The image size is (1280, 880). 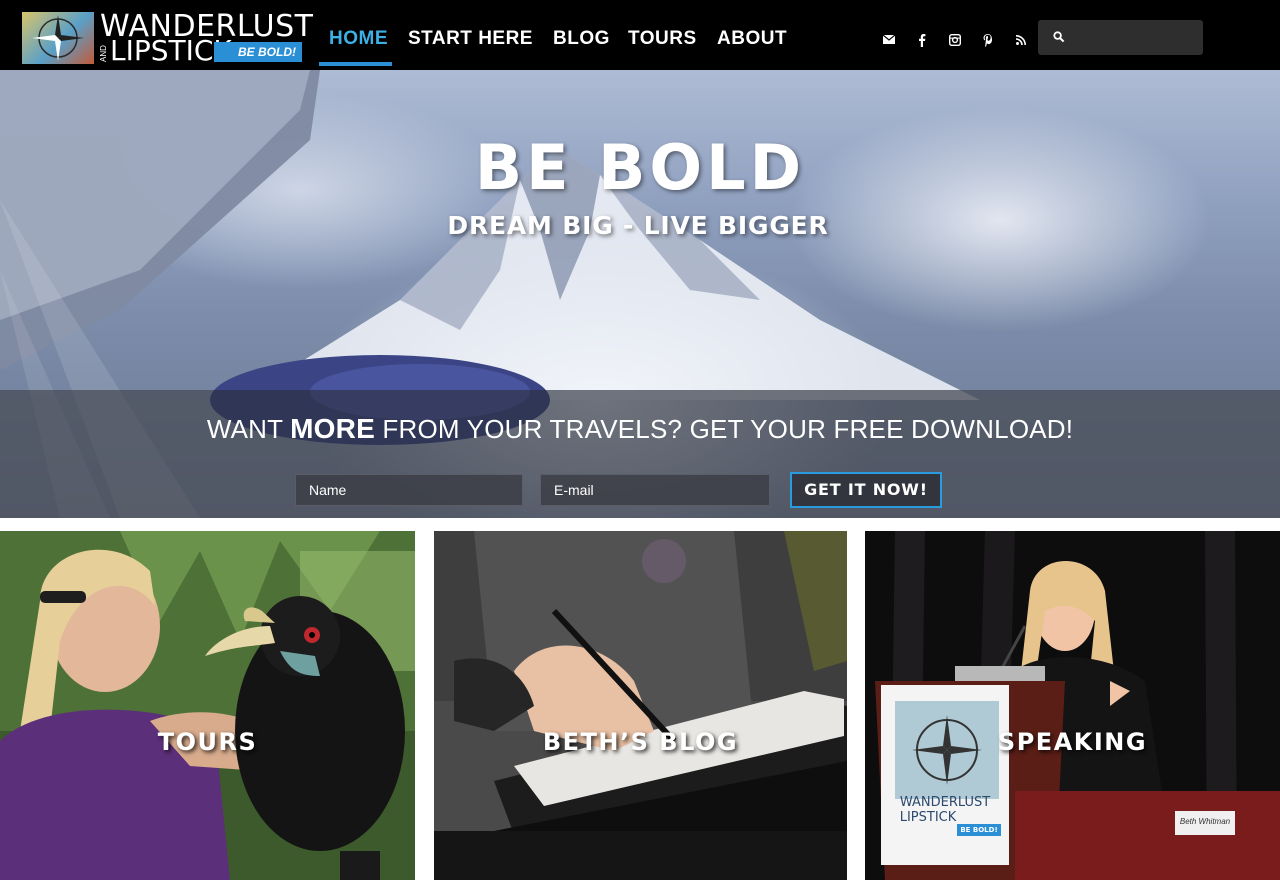 I want to click on rss-icon, so click(x=1021, y=40).